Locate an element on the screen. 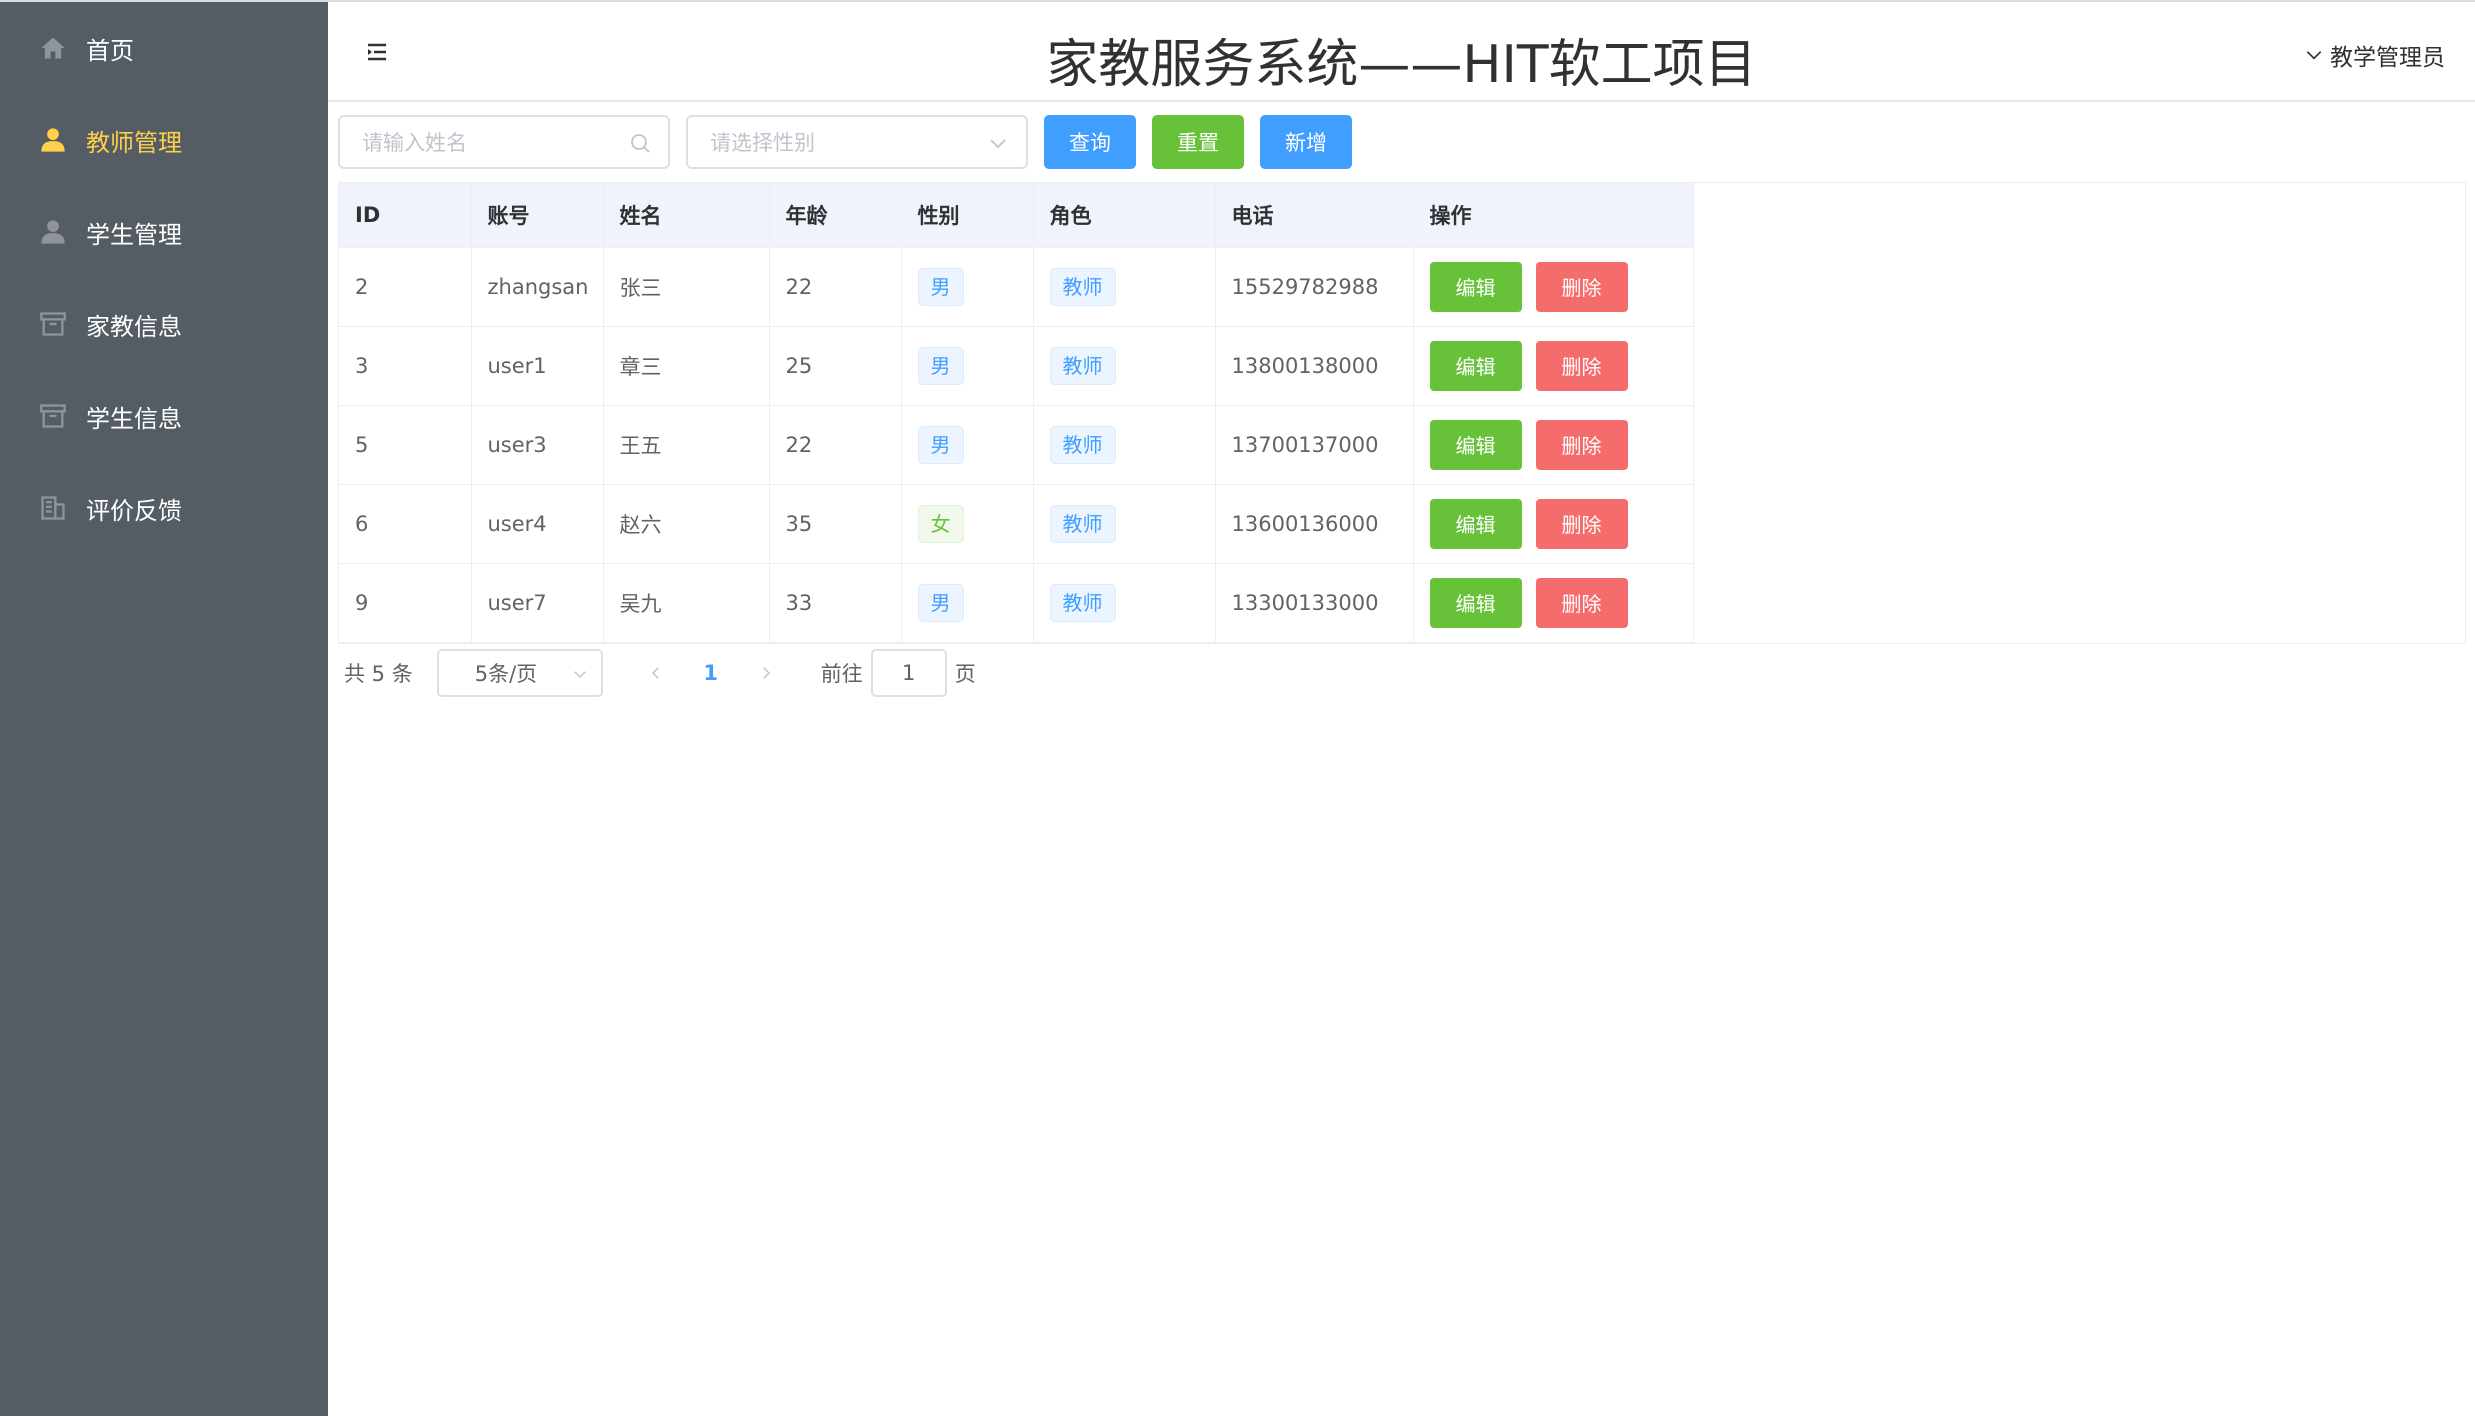 The width and height of the screenshot is (2475, 1416). sidebar-item-label: 首页 is located at coordinates (110, 50).